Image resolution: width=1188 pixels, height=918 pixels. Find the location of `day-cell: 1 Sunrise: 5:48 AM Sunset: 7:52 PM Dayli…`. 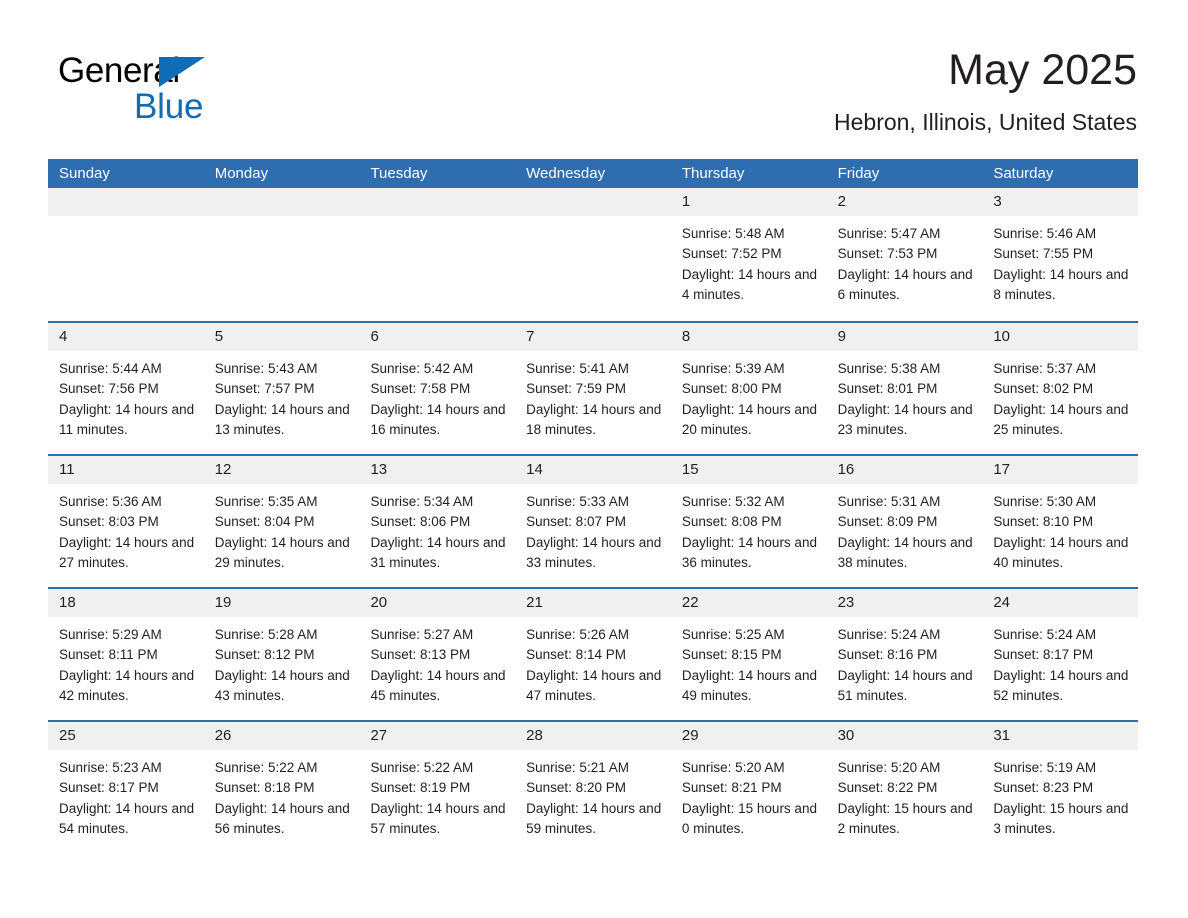

day-cell: 1 Sunrise: 5:48 AM Sunset: 7:52 PM Dayli… is located at coordinates (748, 254).